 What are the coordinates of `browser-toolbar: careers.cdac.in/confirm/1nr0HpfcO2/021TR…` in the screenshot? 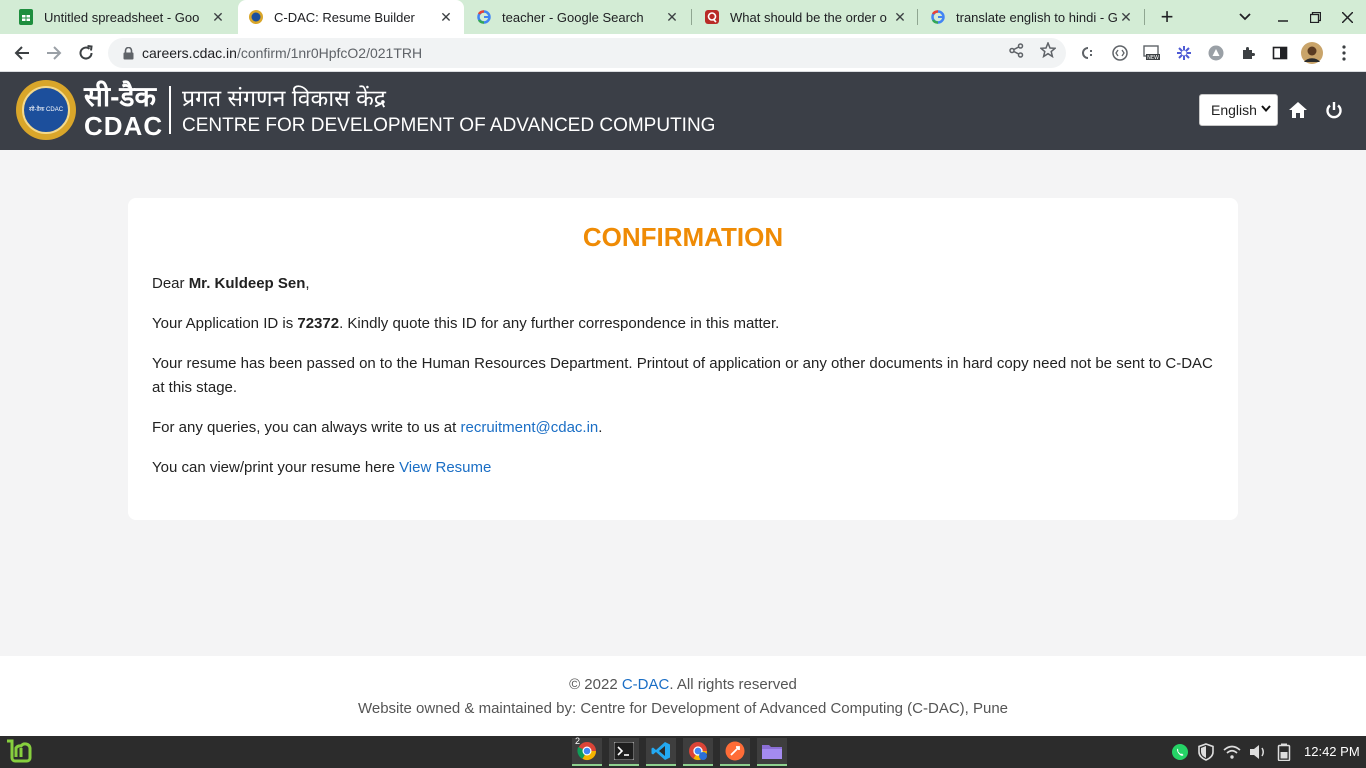 It's located at (683, 53).